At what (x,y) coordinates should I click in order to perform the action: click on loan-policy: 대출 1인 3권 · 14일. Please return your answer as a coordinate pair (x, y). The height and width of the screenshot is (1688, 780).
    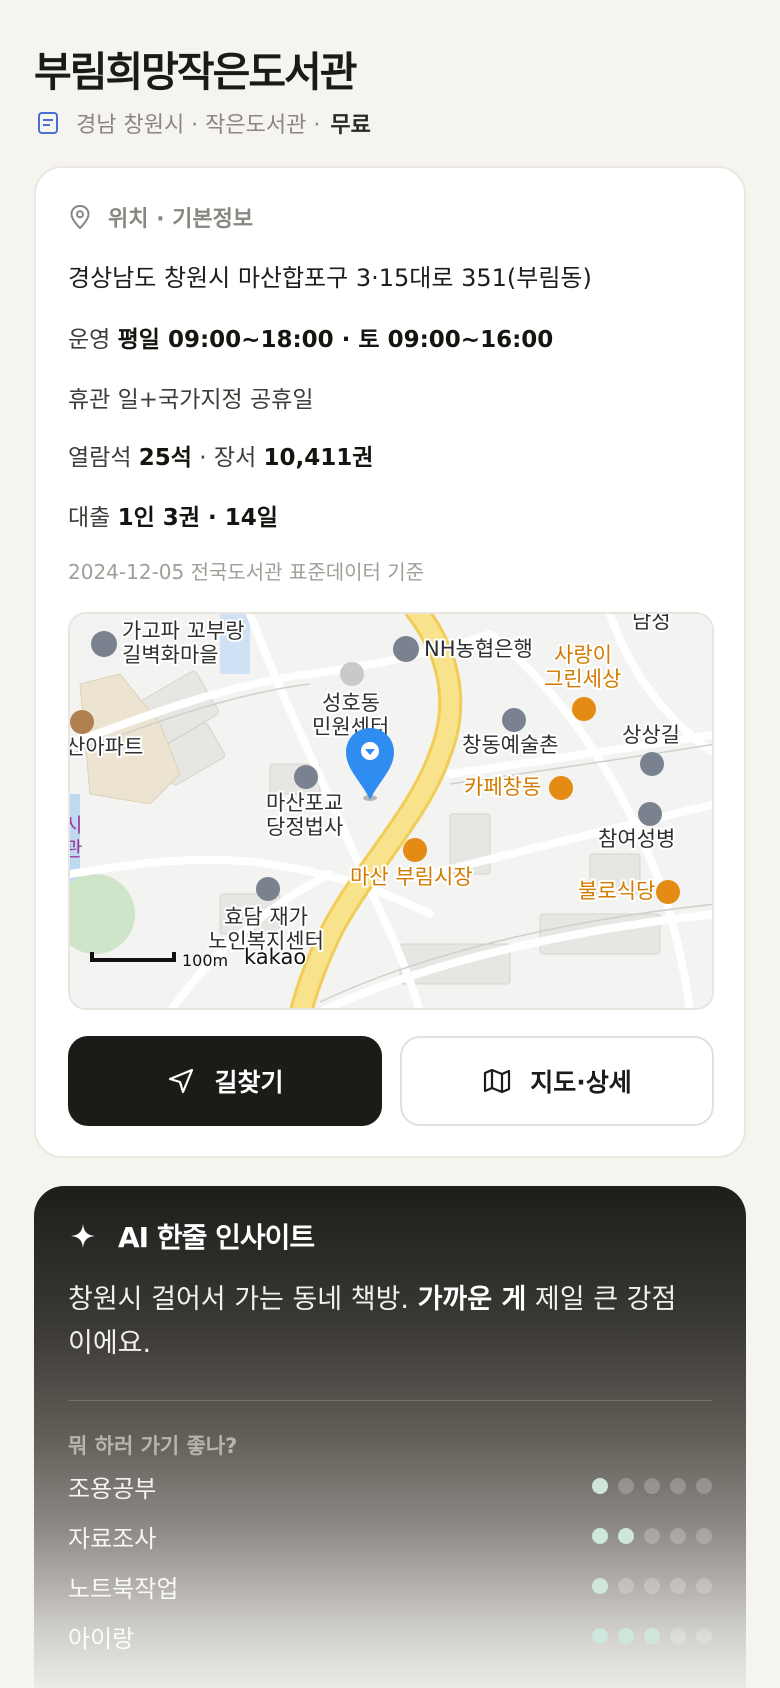
    Looking at the image, I should click on (173, 518).